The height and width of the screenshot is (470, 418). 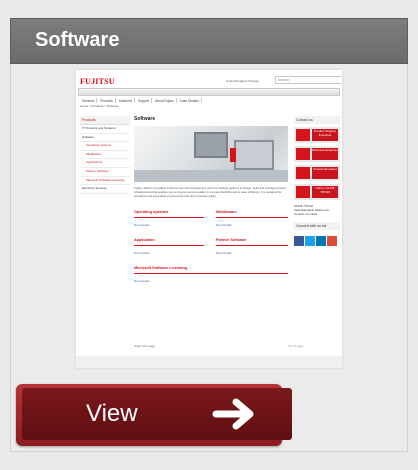 What do you see at coordinates (164, 100) in the screenshot?
I see `thumb-nav-item: About Fujitsu` at bounding box center [164, 100].